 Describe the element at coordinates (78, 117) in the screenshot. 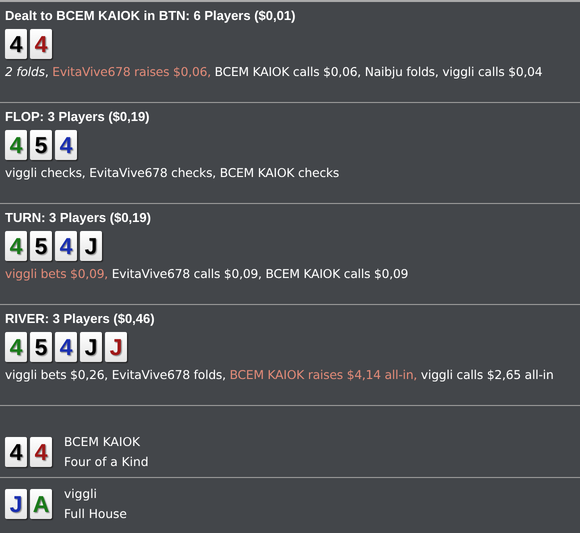

I see `street-heading: FLOP: 3 Players ($0,19)` at that location.